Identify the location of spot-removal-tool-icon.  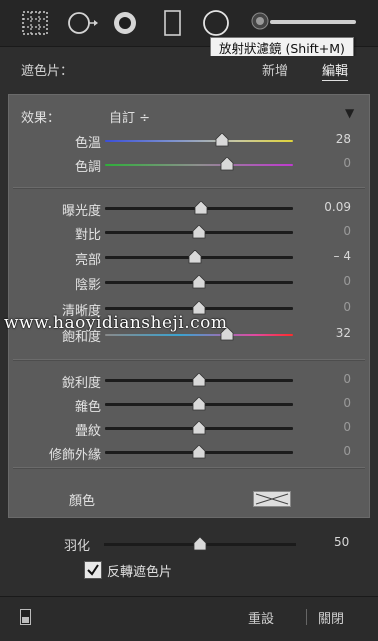
(81, 23).